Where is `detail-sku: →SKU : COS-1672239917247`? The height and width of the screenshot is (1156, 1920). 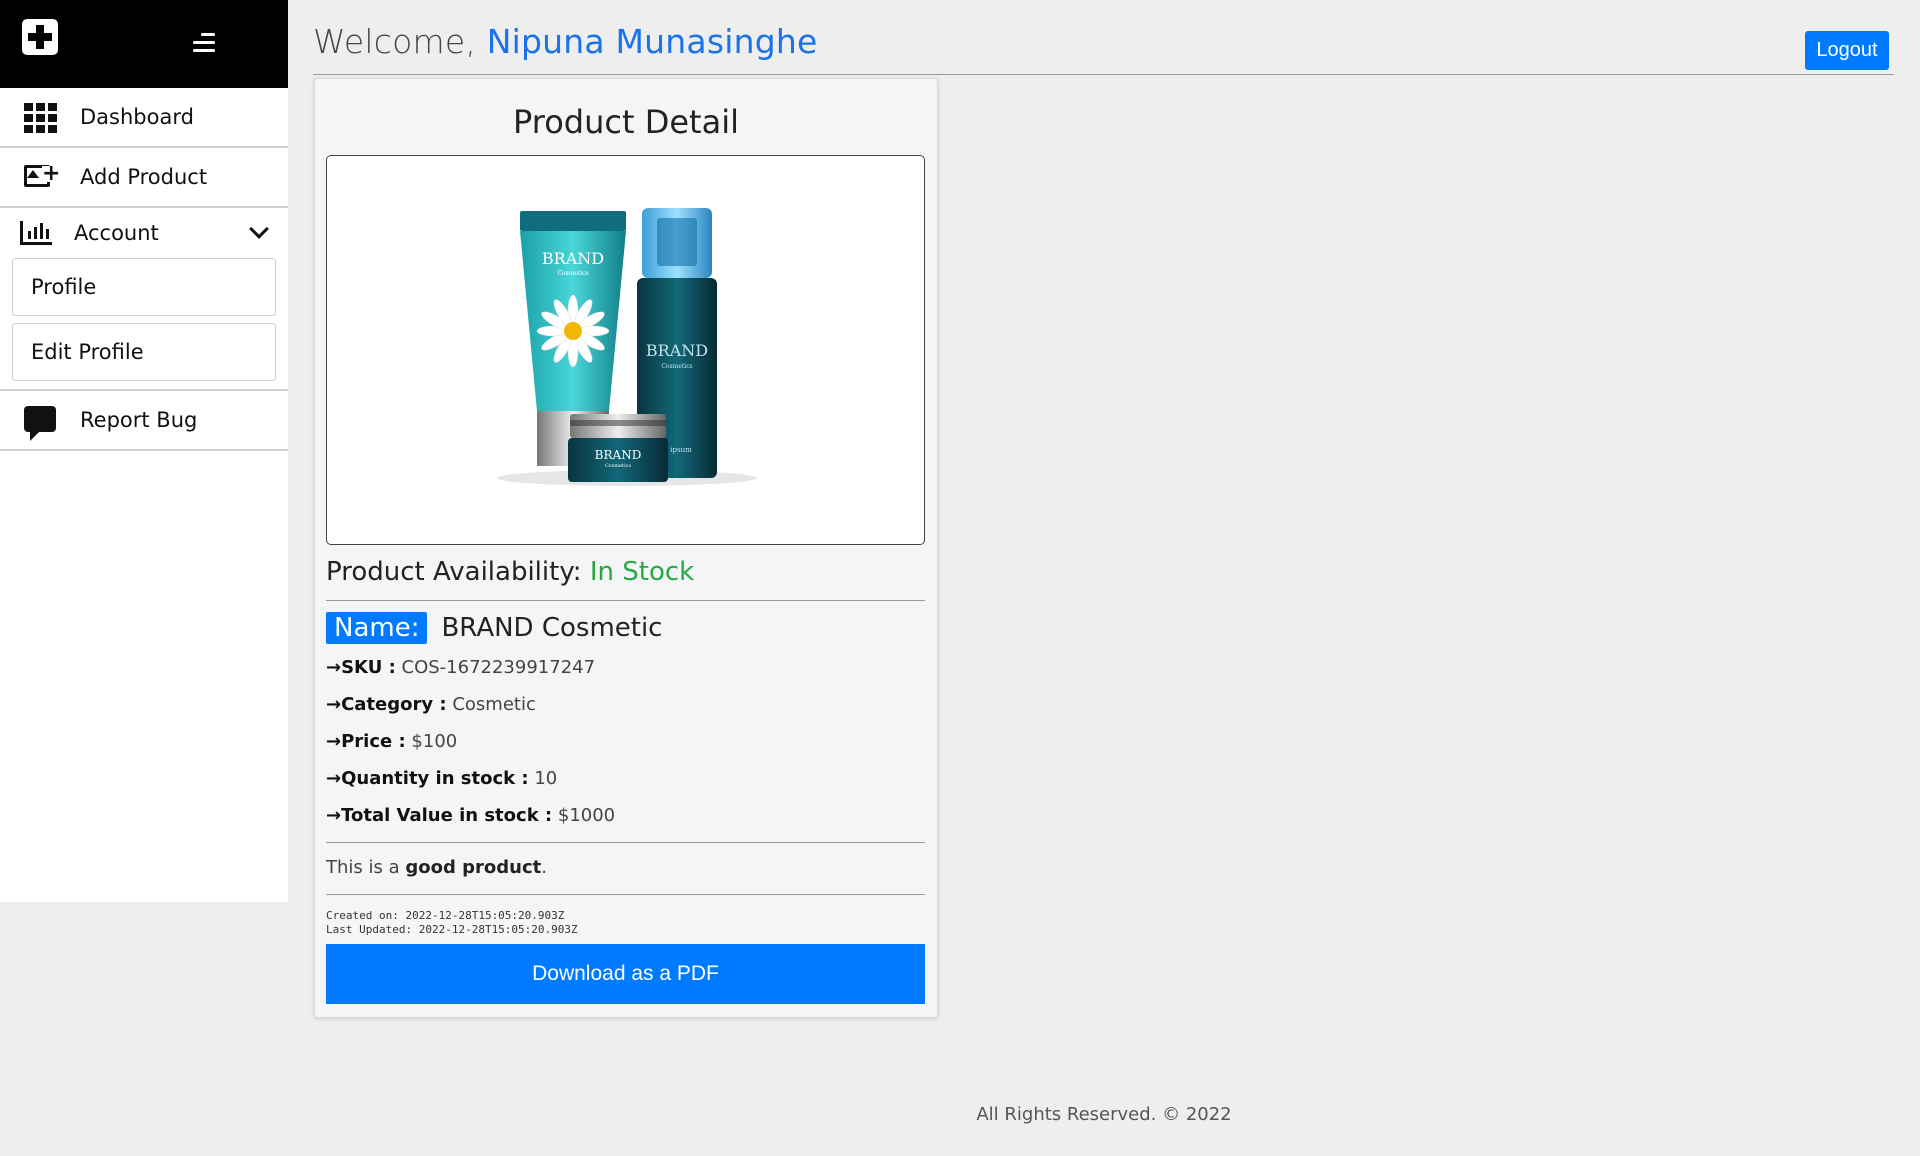
detail-sku: →SKU : COS-1672239917247 is located at coordinates (460, 667).